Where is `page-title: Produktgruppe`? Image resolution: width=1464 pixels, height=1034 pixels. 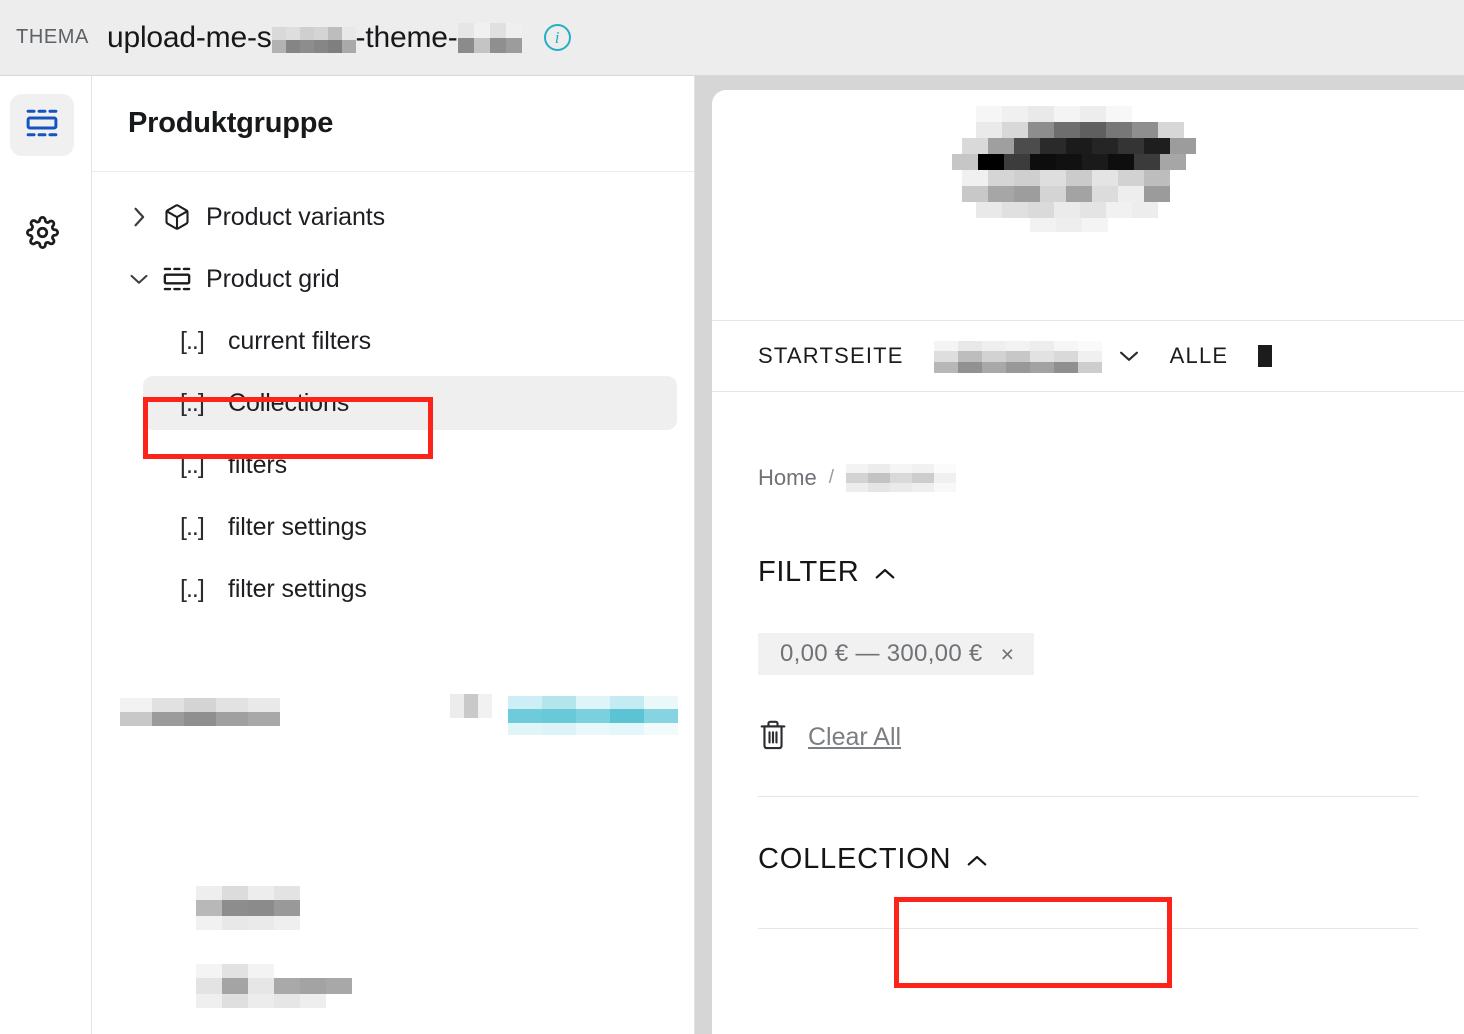
page-title: Produktgruppe is located at coordinates (231, 123).